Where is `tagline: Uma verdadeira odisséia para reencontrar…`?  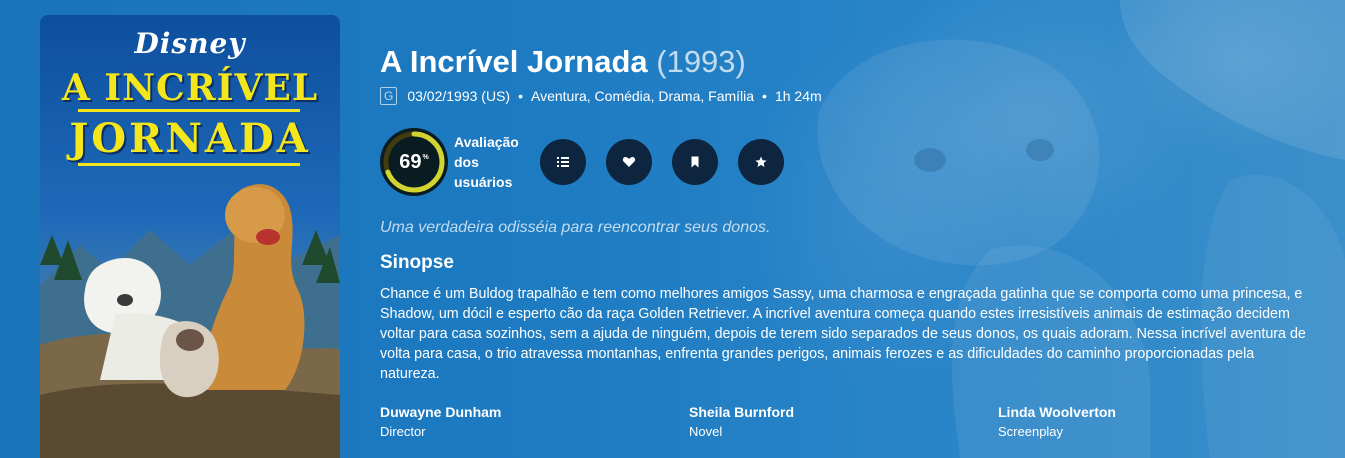
tagline: Uma verdadeira odisséia para reencontrar… is located at coordinates (575, 227).